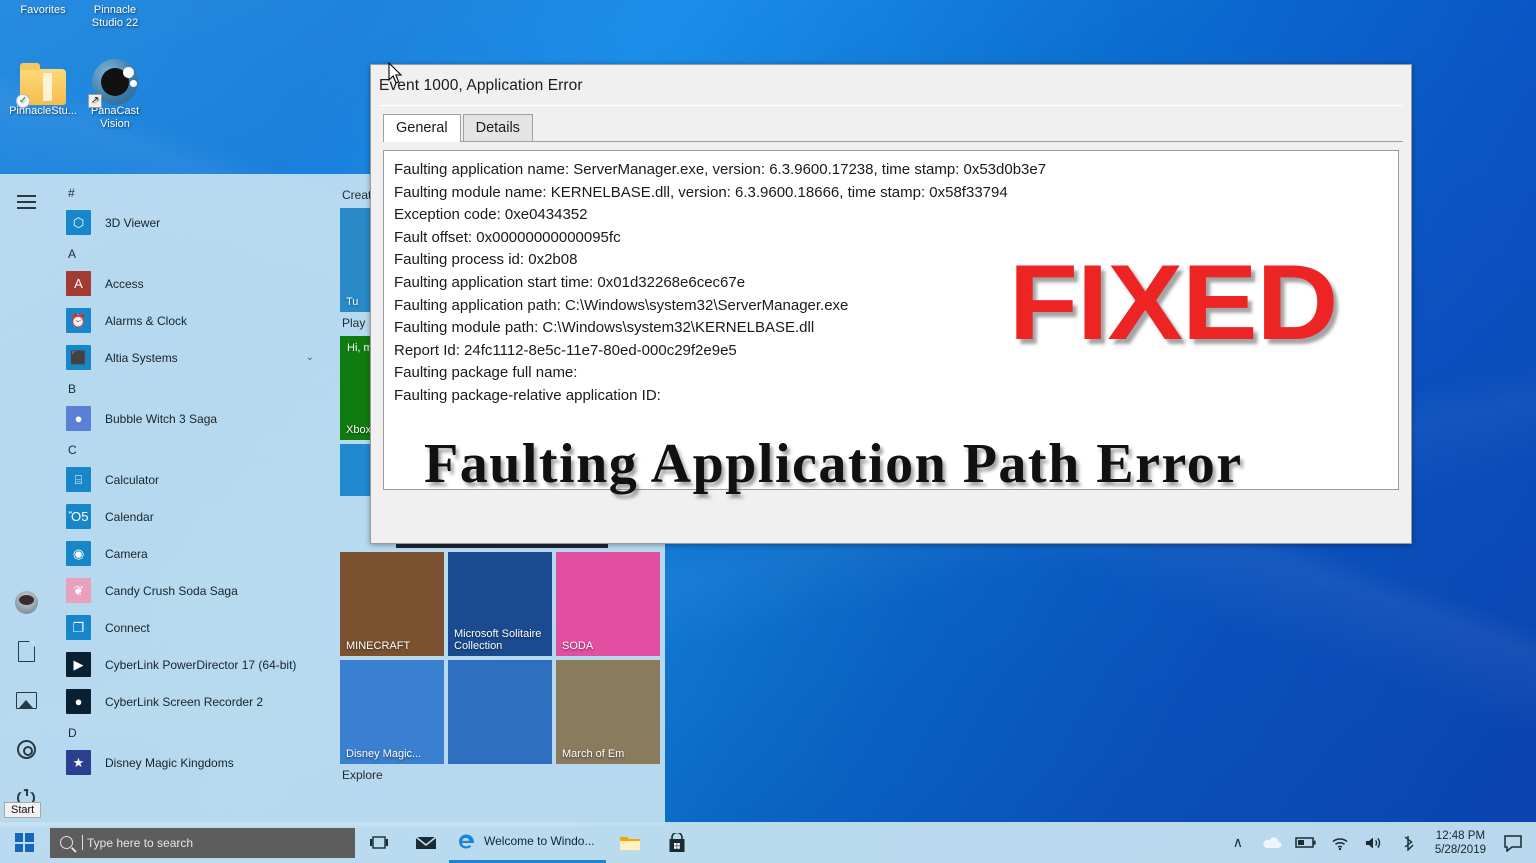  What do you see at coordinates (425, 842) in the screenshot?
I see `mail-icon` at bounding box center [425, 842].